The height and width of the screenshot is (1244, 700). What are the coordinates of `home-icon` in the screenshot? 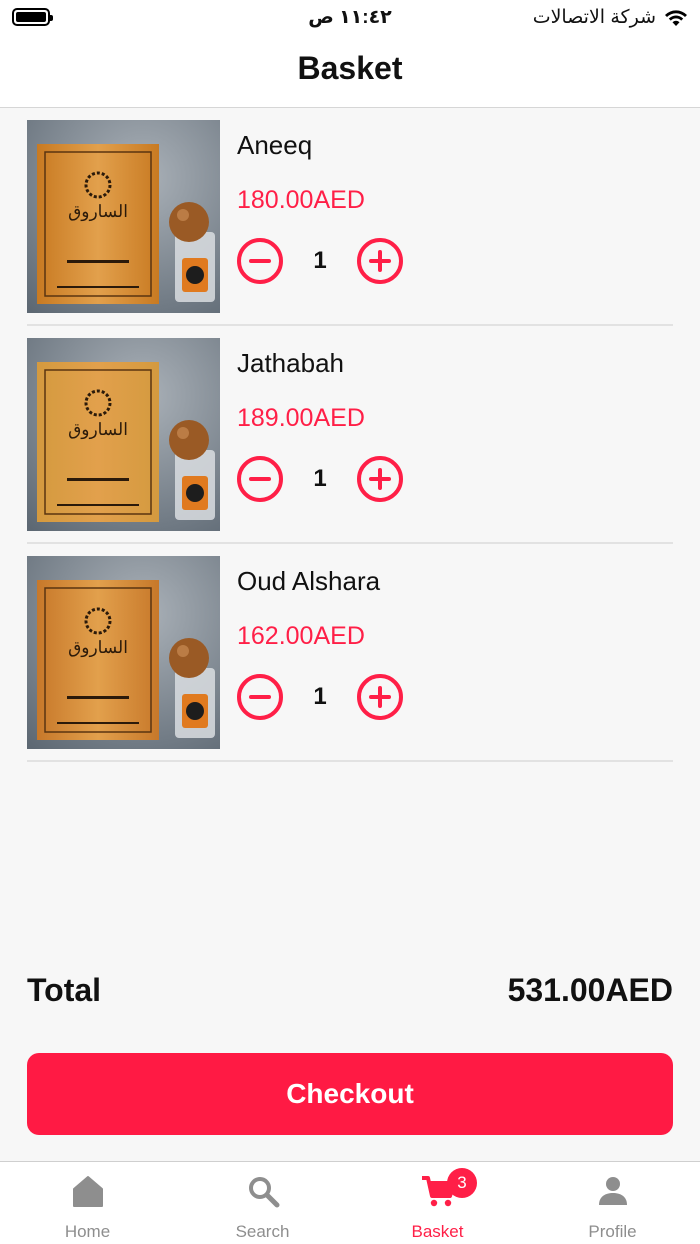 It's located at (87, 1191).